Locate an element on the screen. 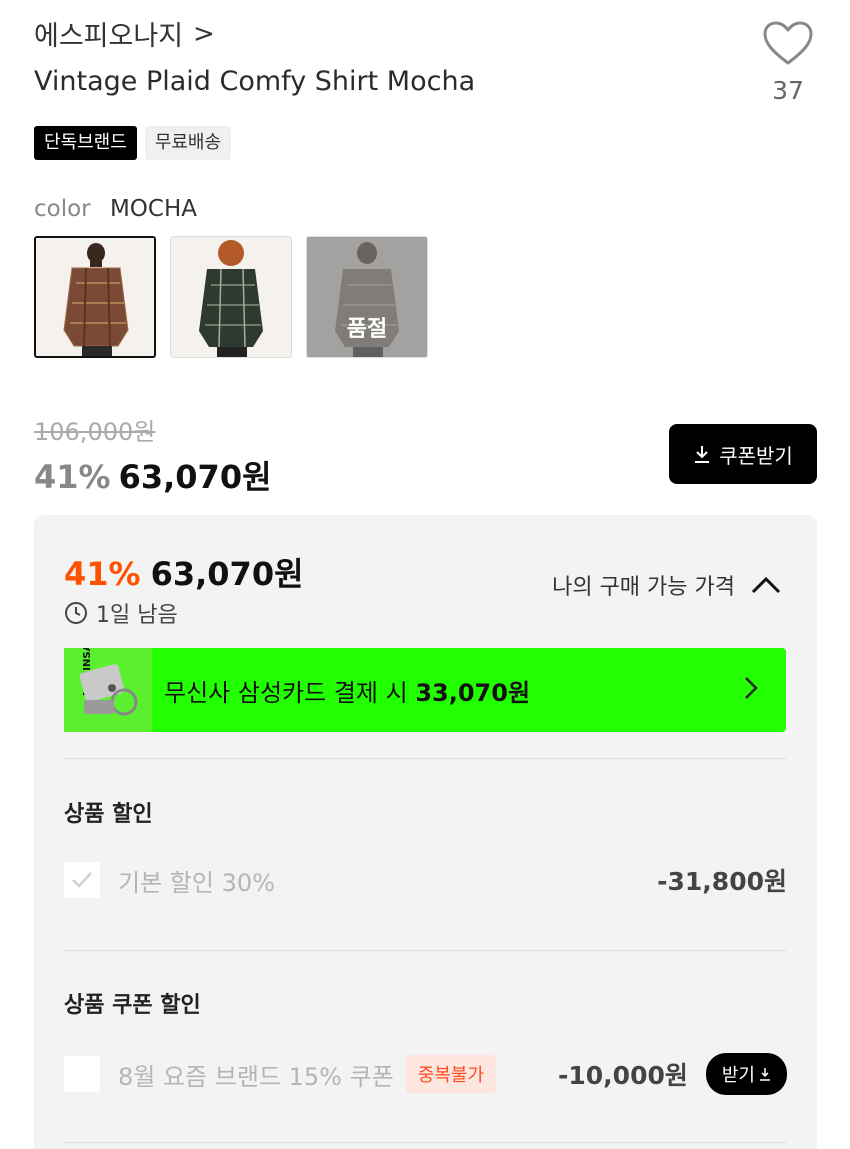 The width and height of the screenshot is (850, 1149). color-swatches: 품절 is located at coordinates (231, 297).